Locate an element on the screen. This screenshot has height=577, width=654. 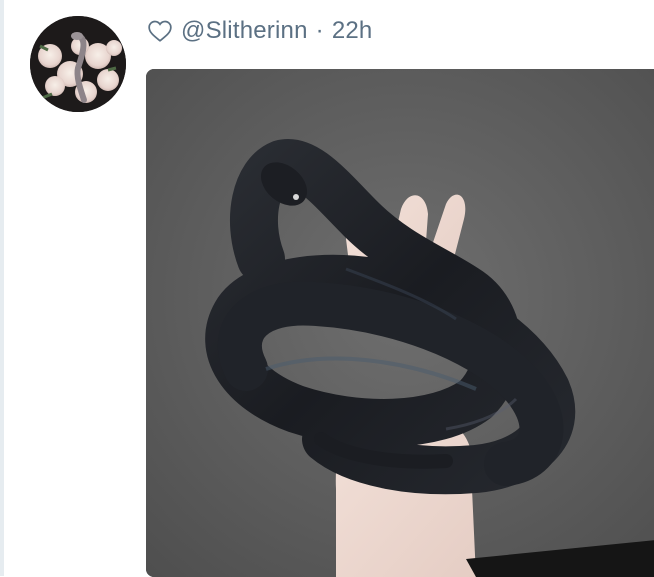
timeline-rail is located at coordinates (2, 288).